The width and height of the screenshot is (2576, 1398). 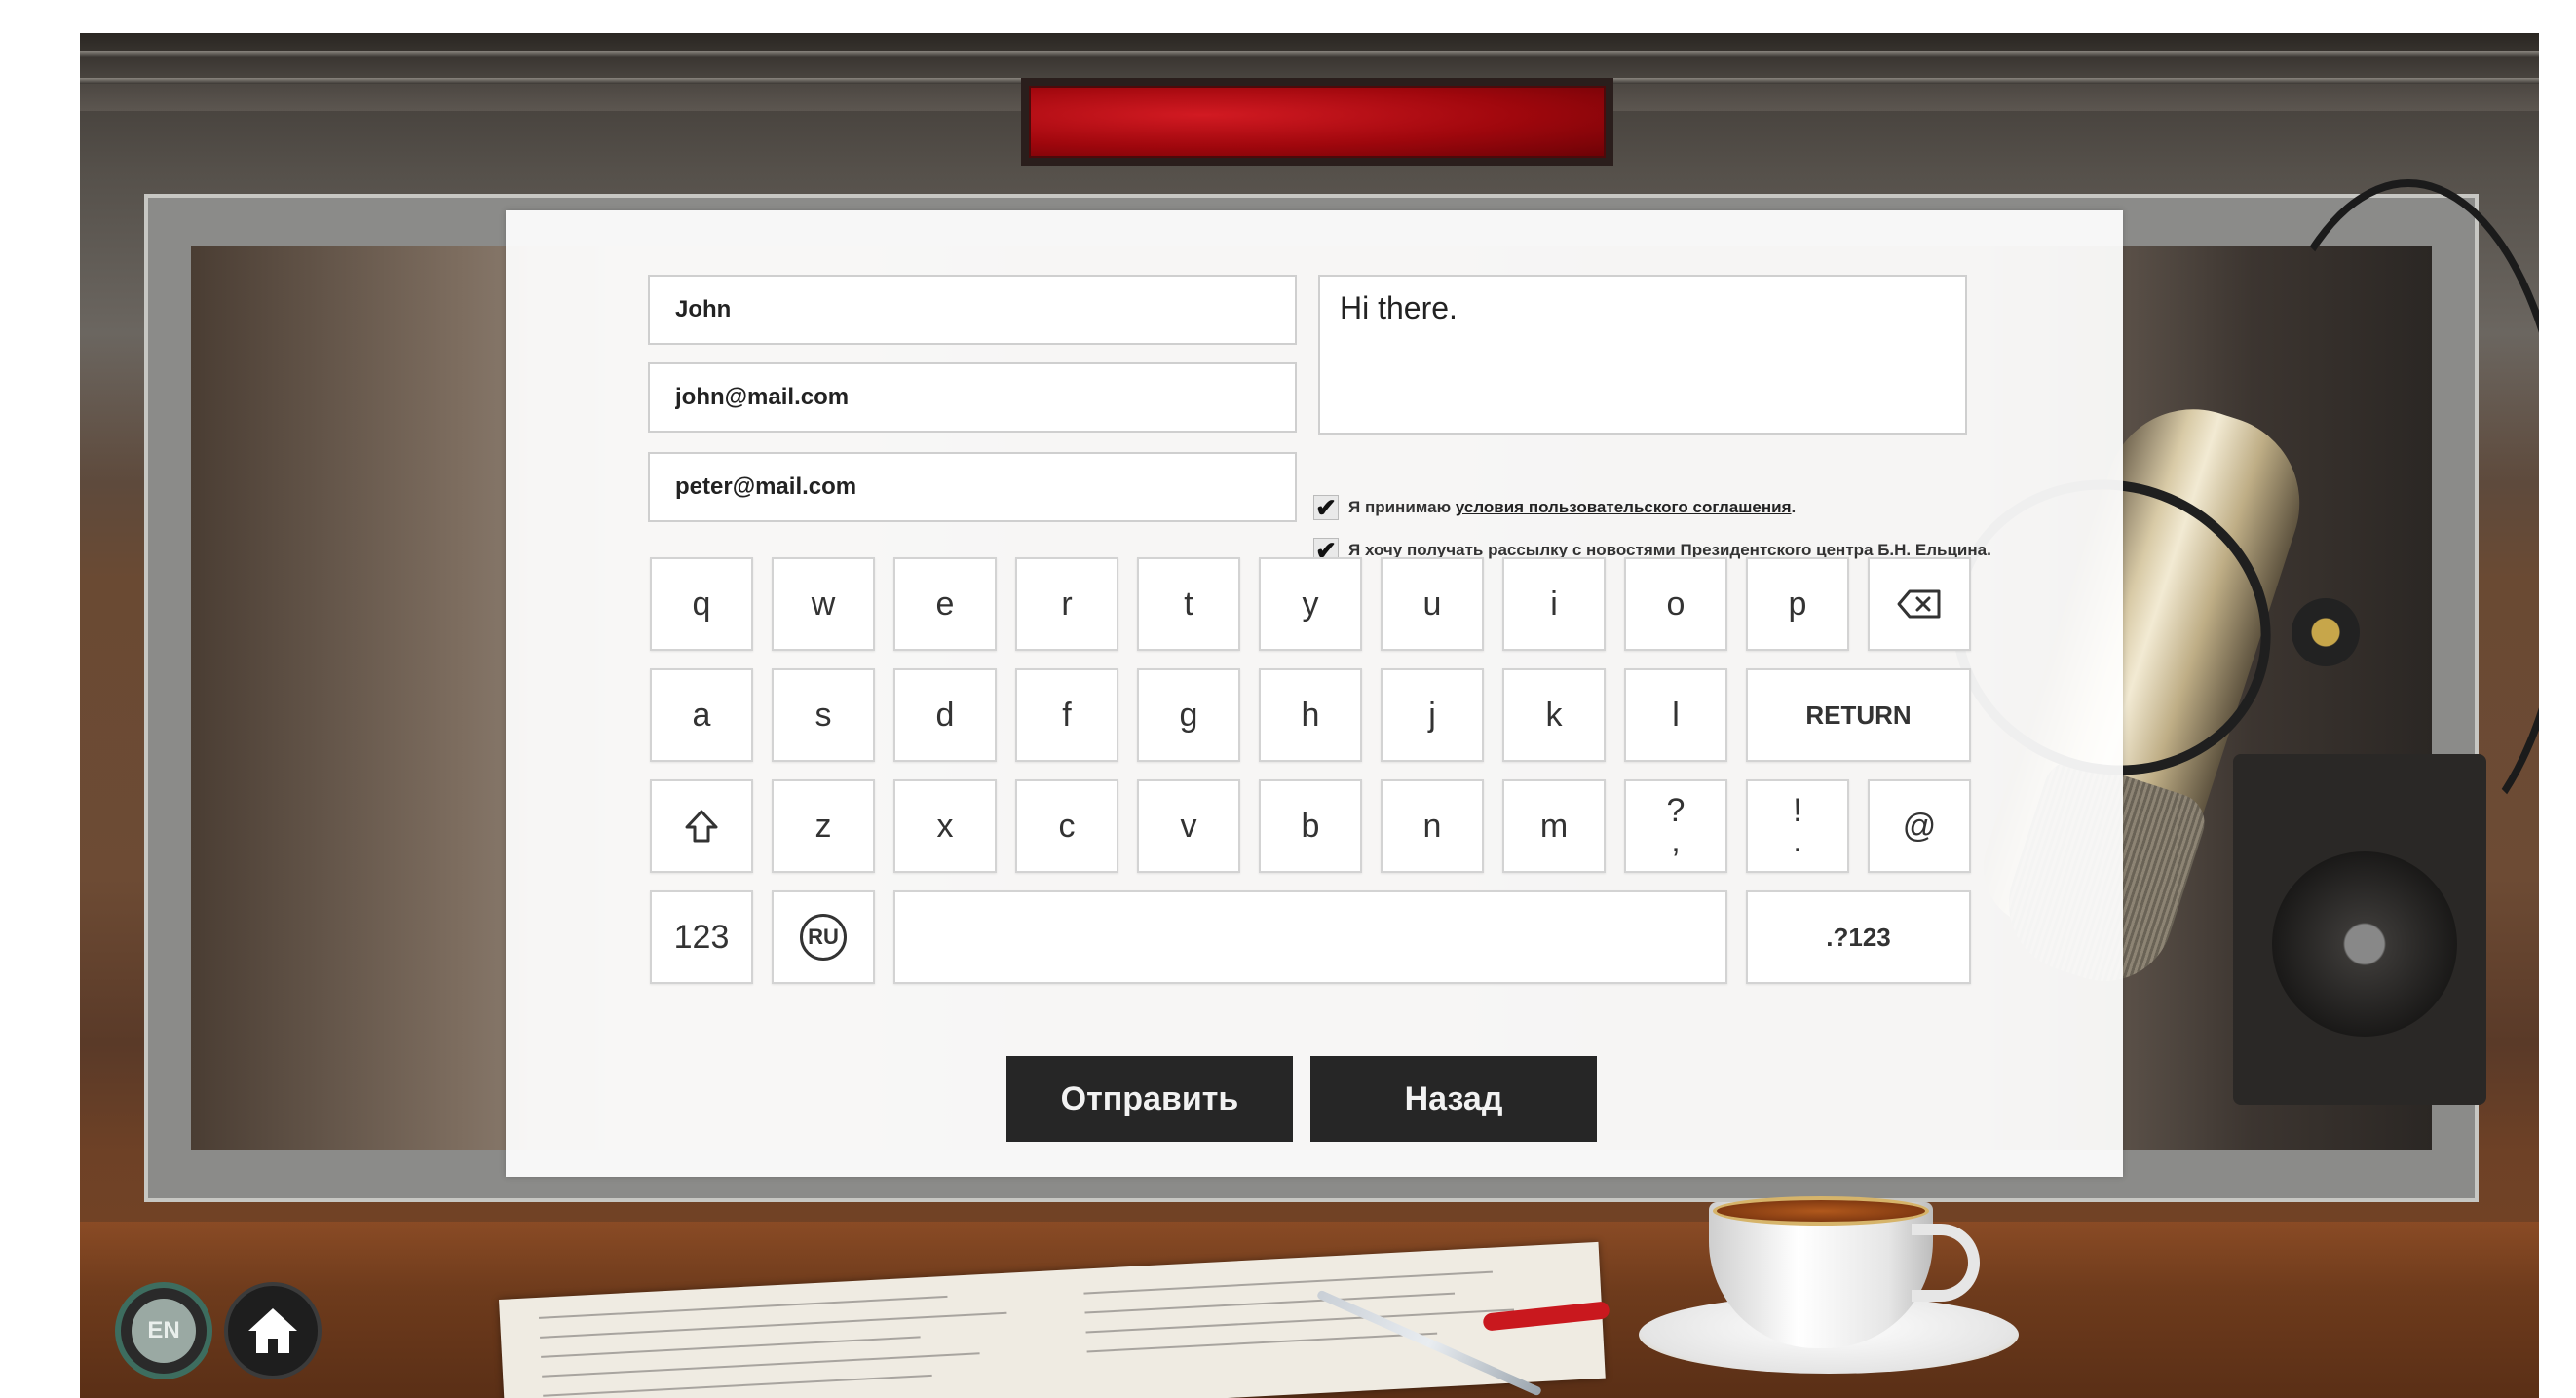 I want to click on on-air-light, so click(x=1317, y=122).